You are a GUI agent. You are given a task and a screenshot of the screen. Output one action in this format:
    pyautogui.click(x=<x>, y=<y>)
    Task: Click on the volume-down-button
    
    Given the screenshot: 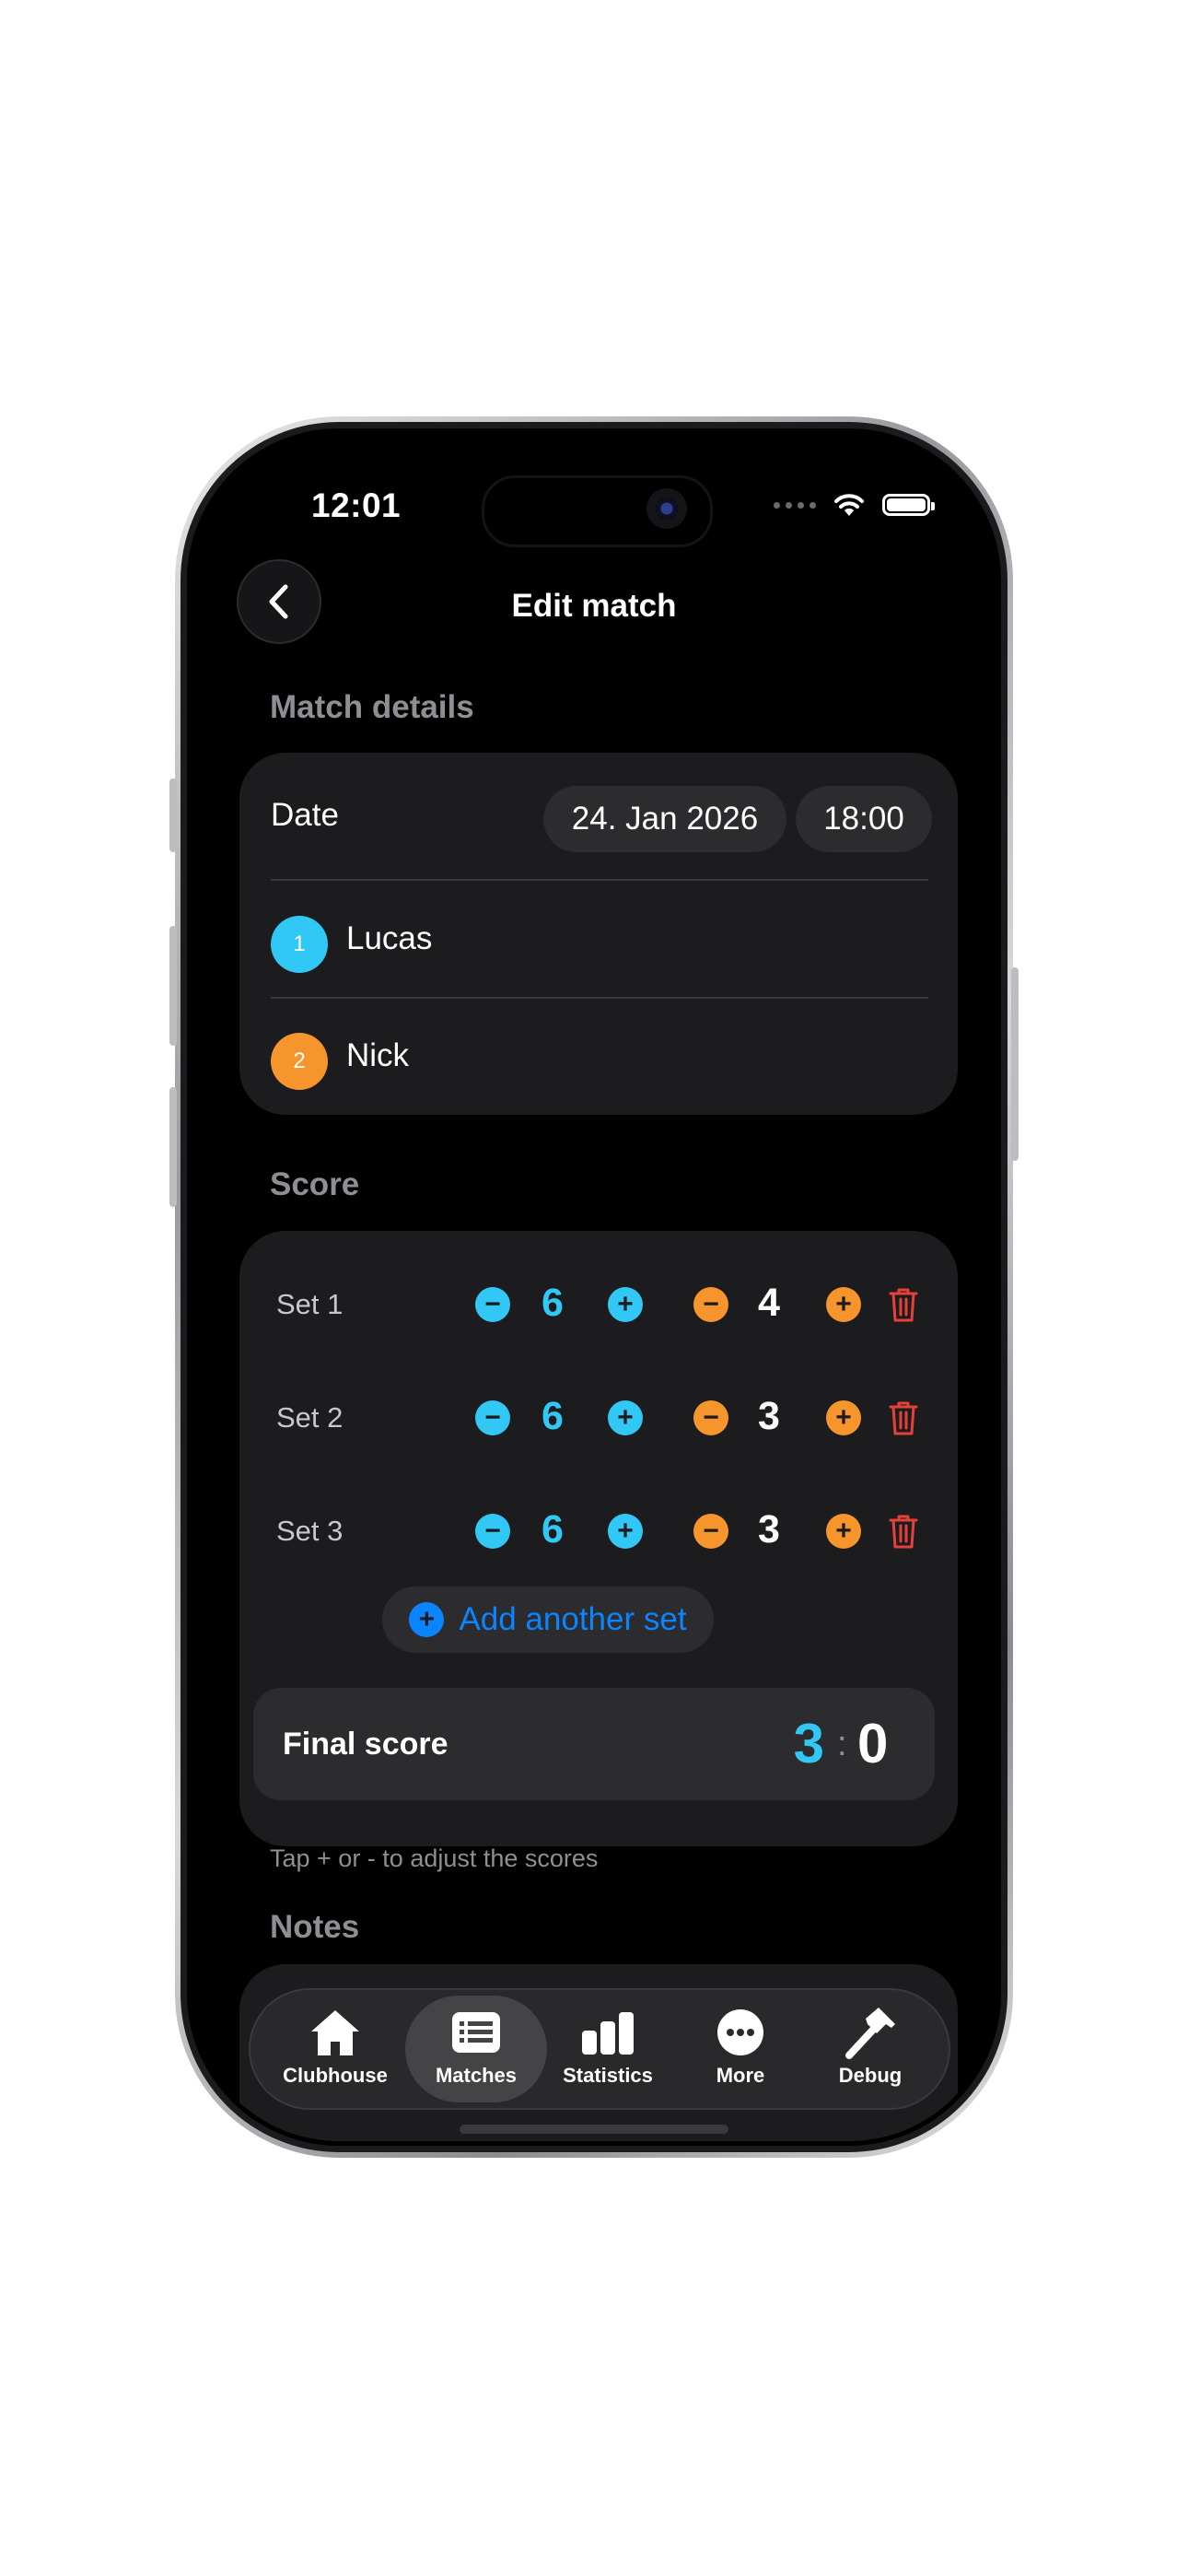 What is the action you would take?
    pyautogui.click(x=173, y=1147)
    